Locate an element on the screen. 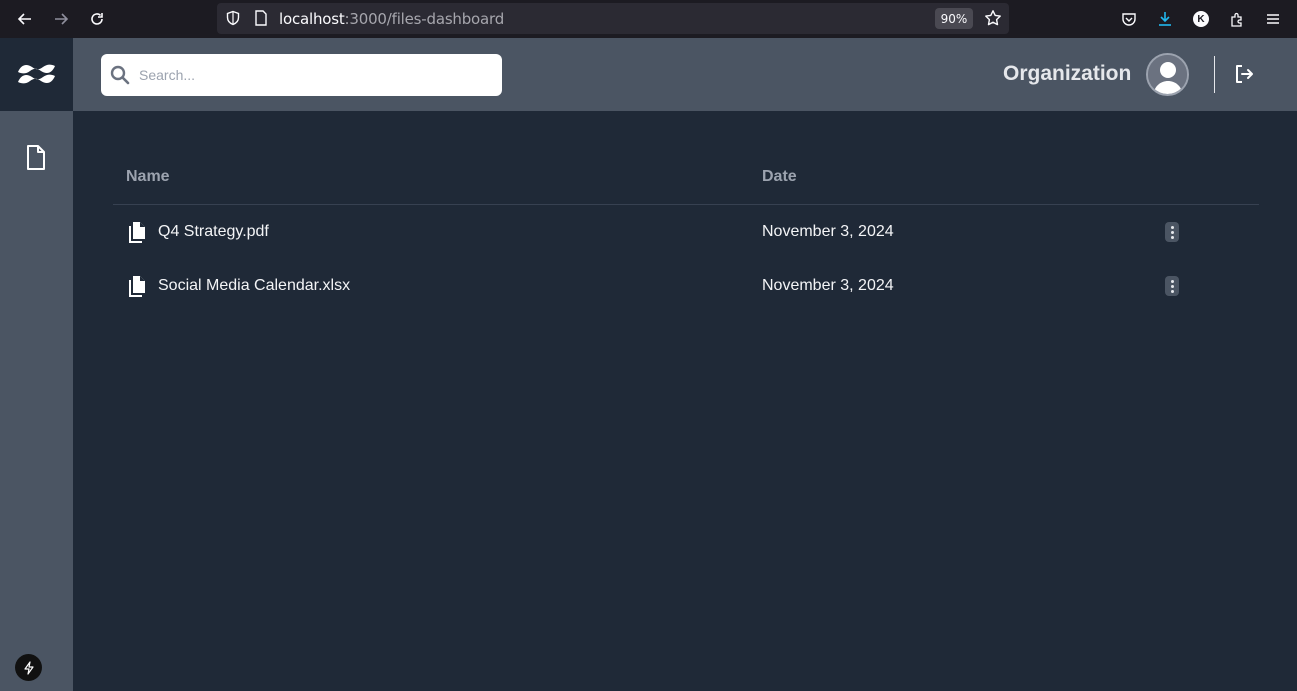 This screenshot has height=691, width=1297. pocket-icon is located at coordinates (1129, 19).